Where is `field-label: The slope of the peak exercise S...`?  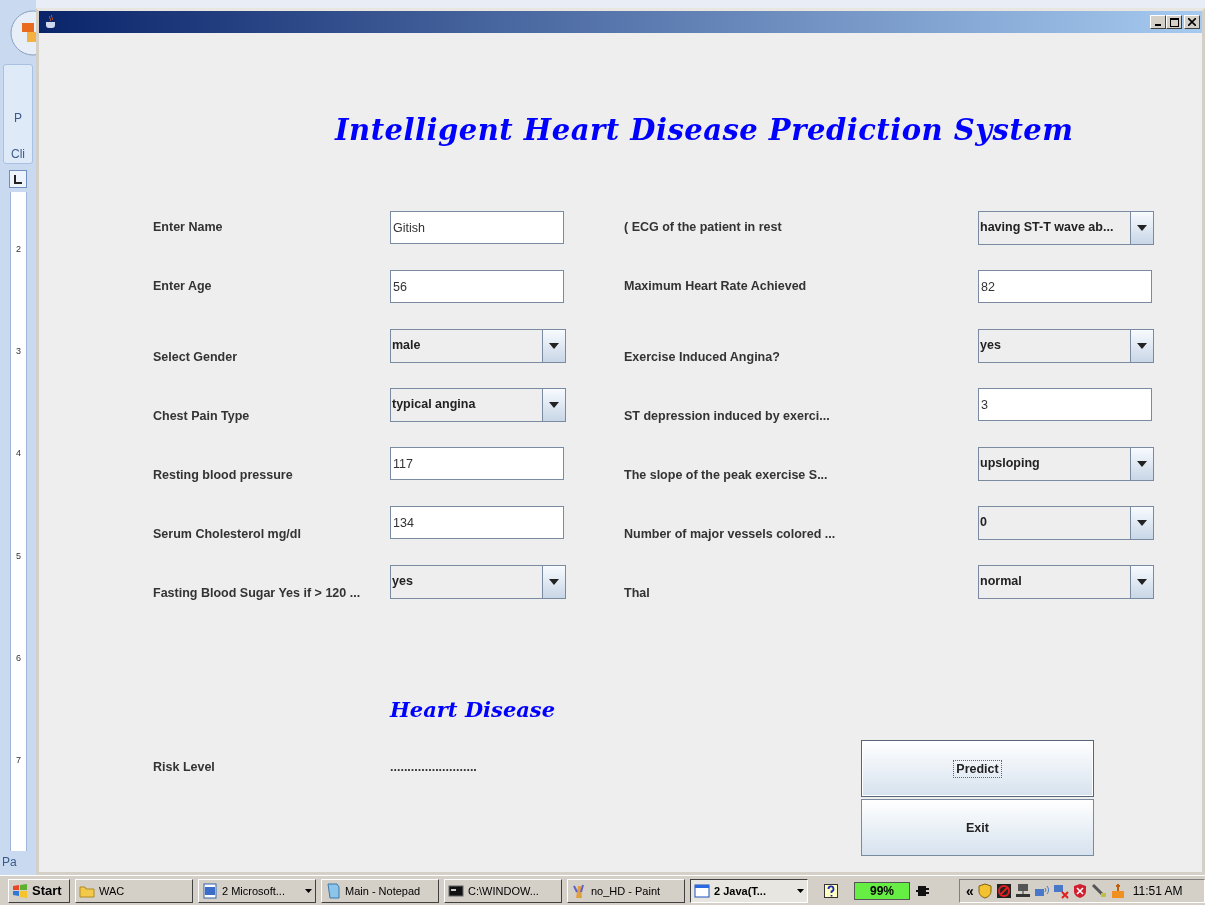
field-label: The slope of the peak exercise S... is located at coordinates (726, 475).